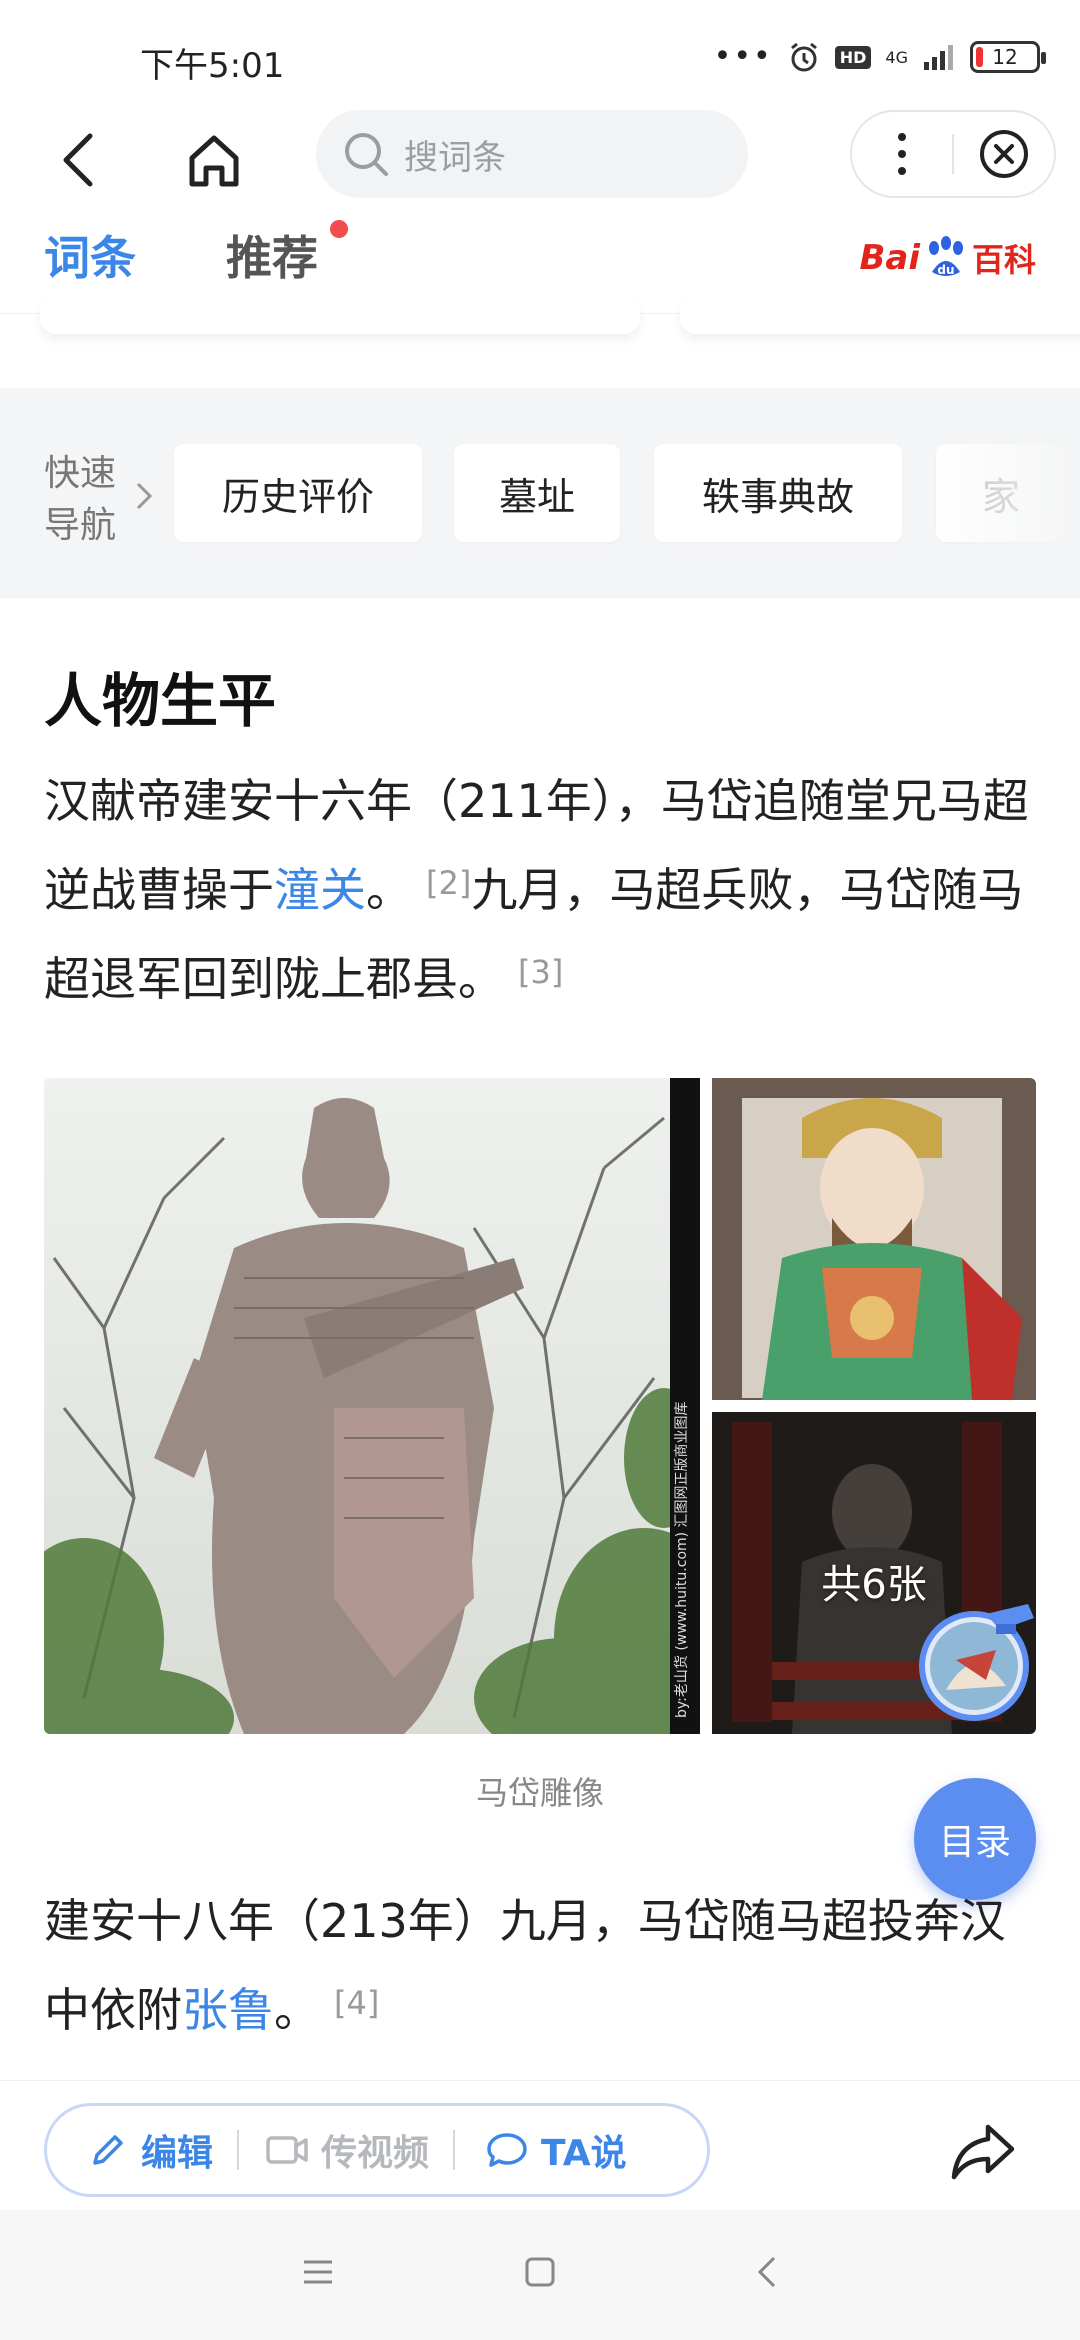  I want to click on quick-nav-fade, so click(1005, 493).